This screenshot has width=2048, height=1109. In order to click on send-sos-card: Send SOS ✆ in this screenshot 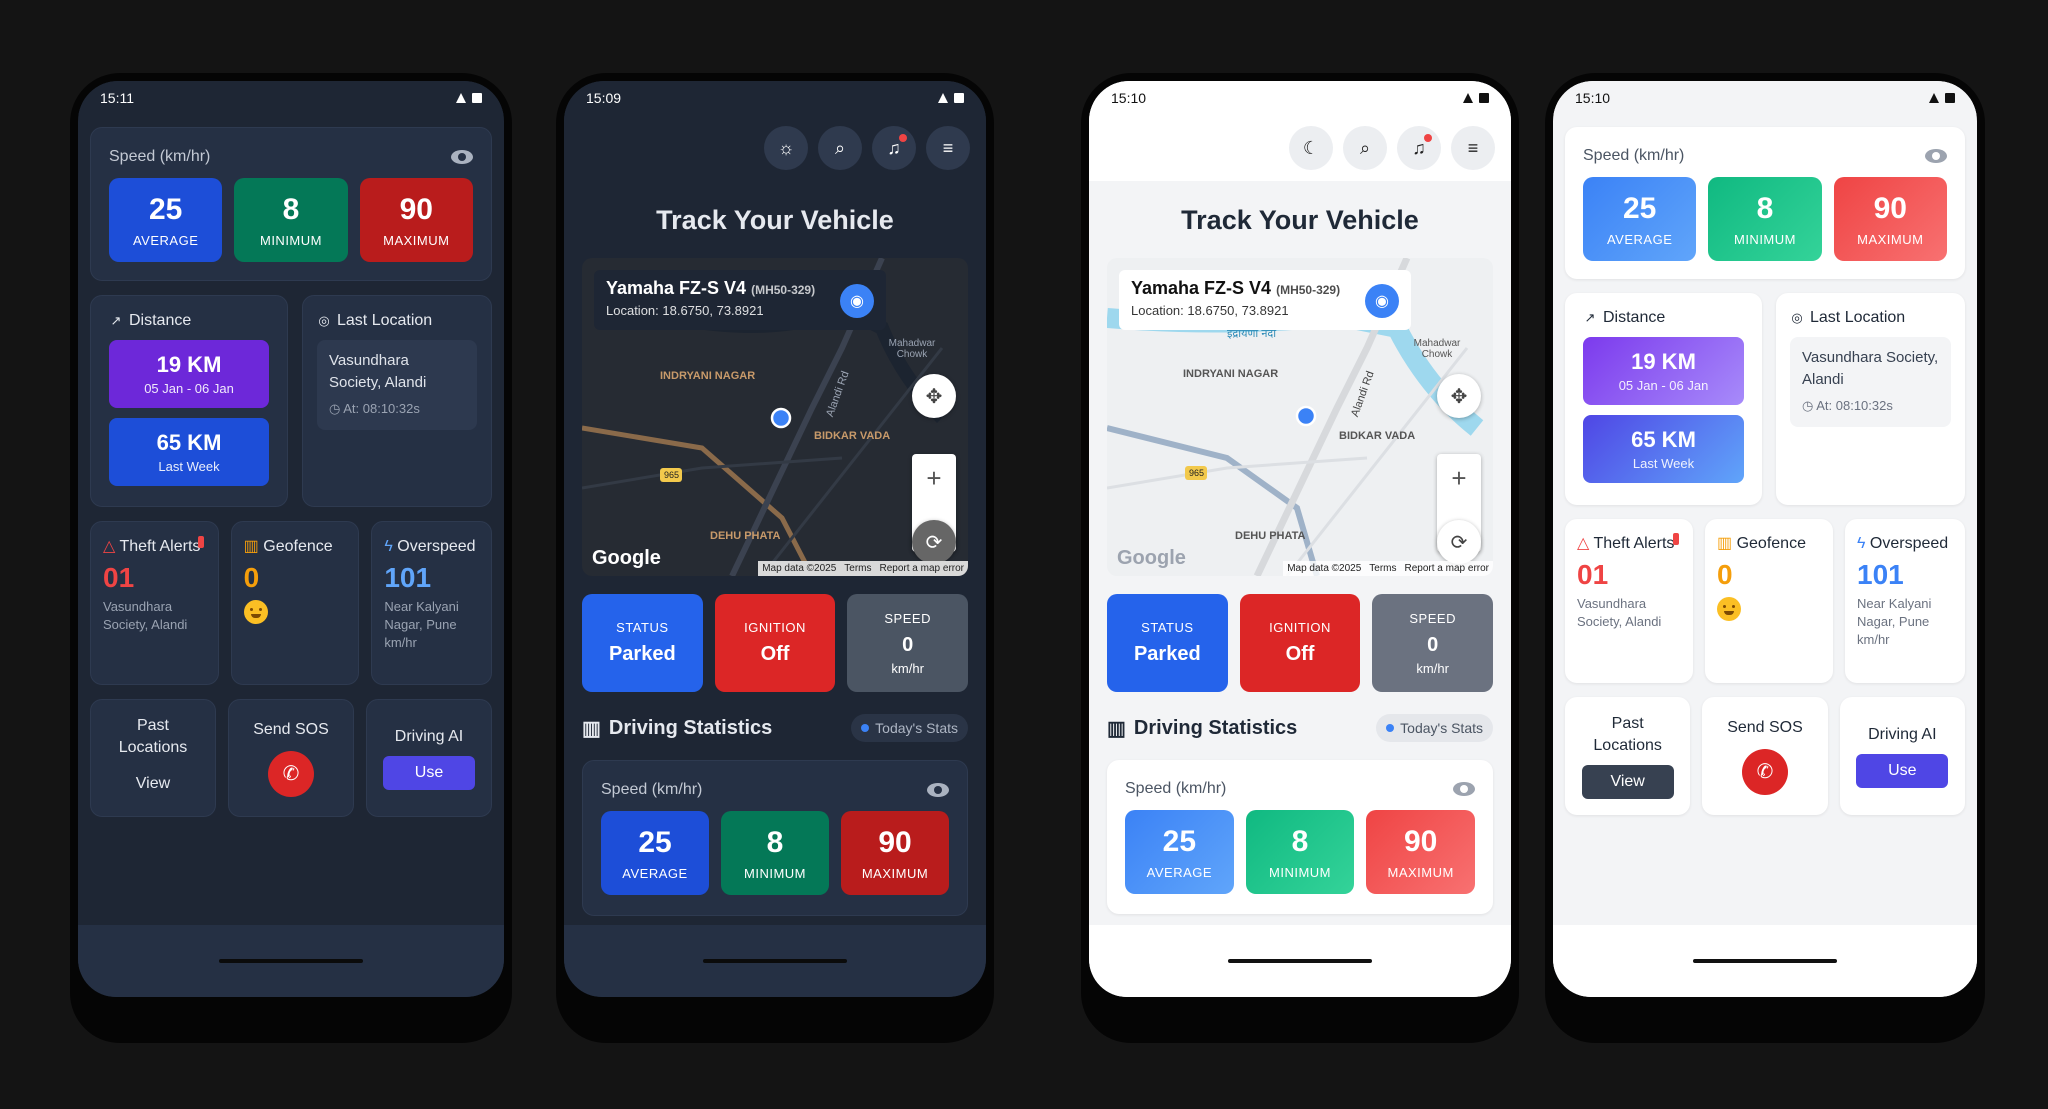, I will do `click(291, 758)`.